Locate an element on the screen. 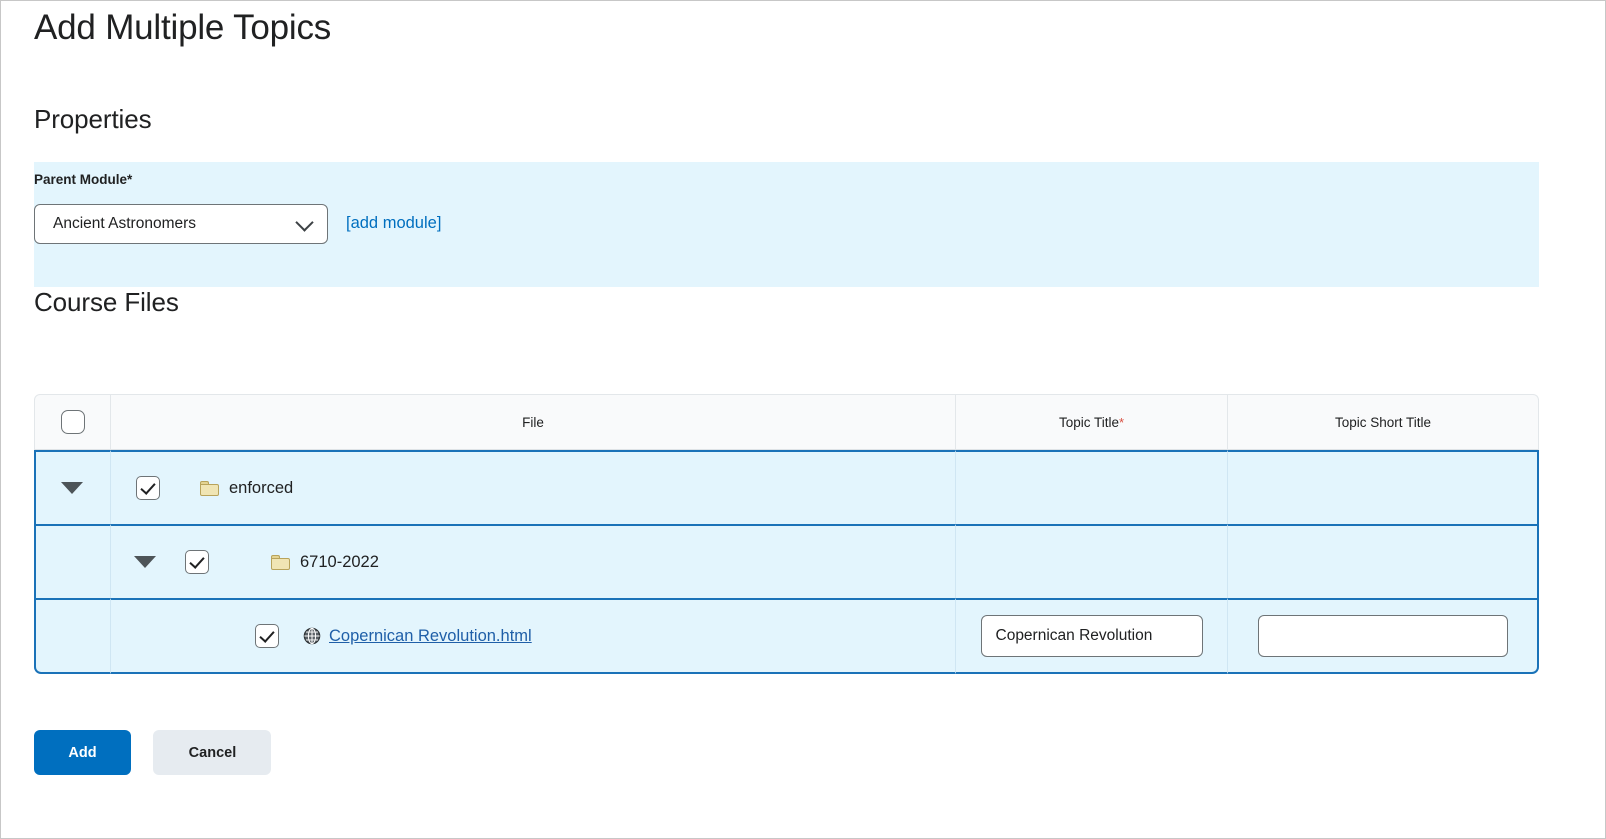 The height and width of the screenshot is (839, 1606). table-row: Copernican Revolution.html is located at coordinates (786, 636).